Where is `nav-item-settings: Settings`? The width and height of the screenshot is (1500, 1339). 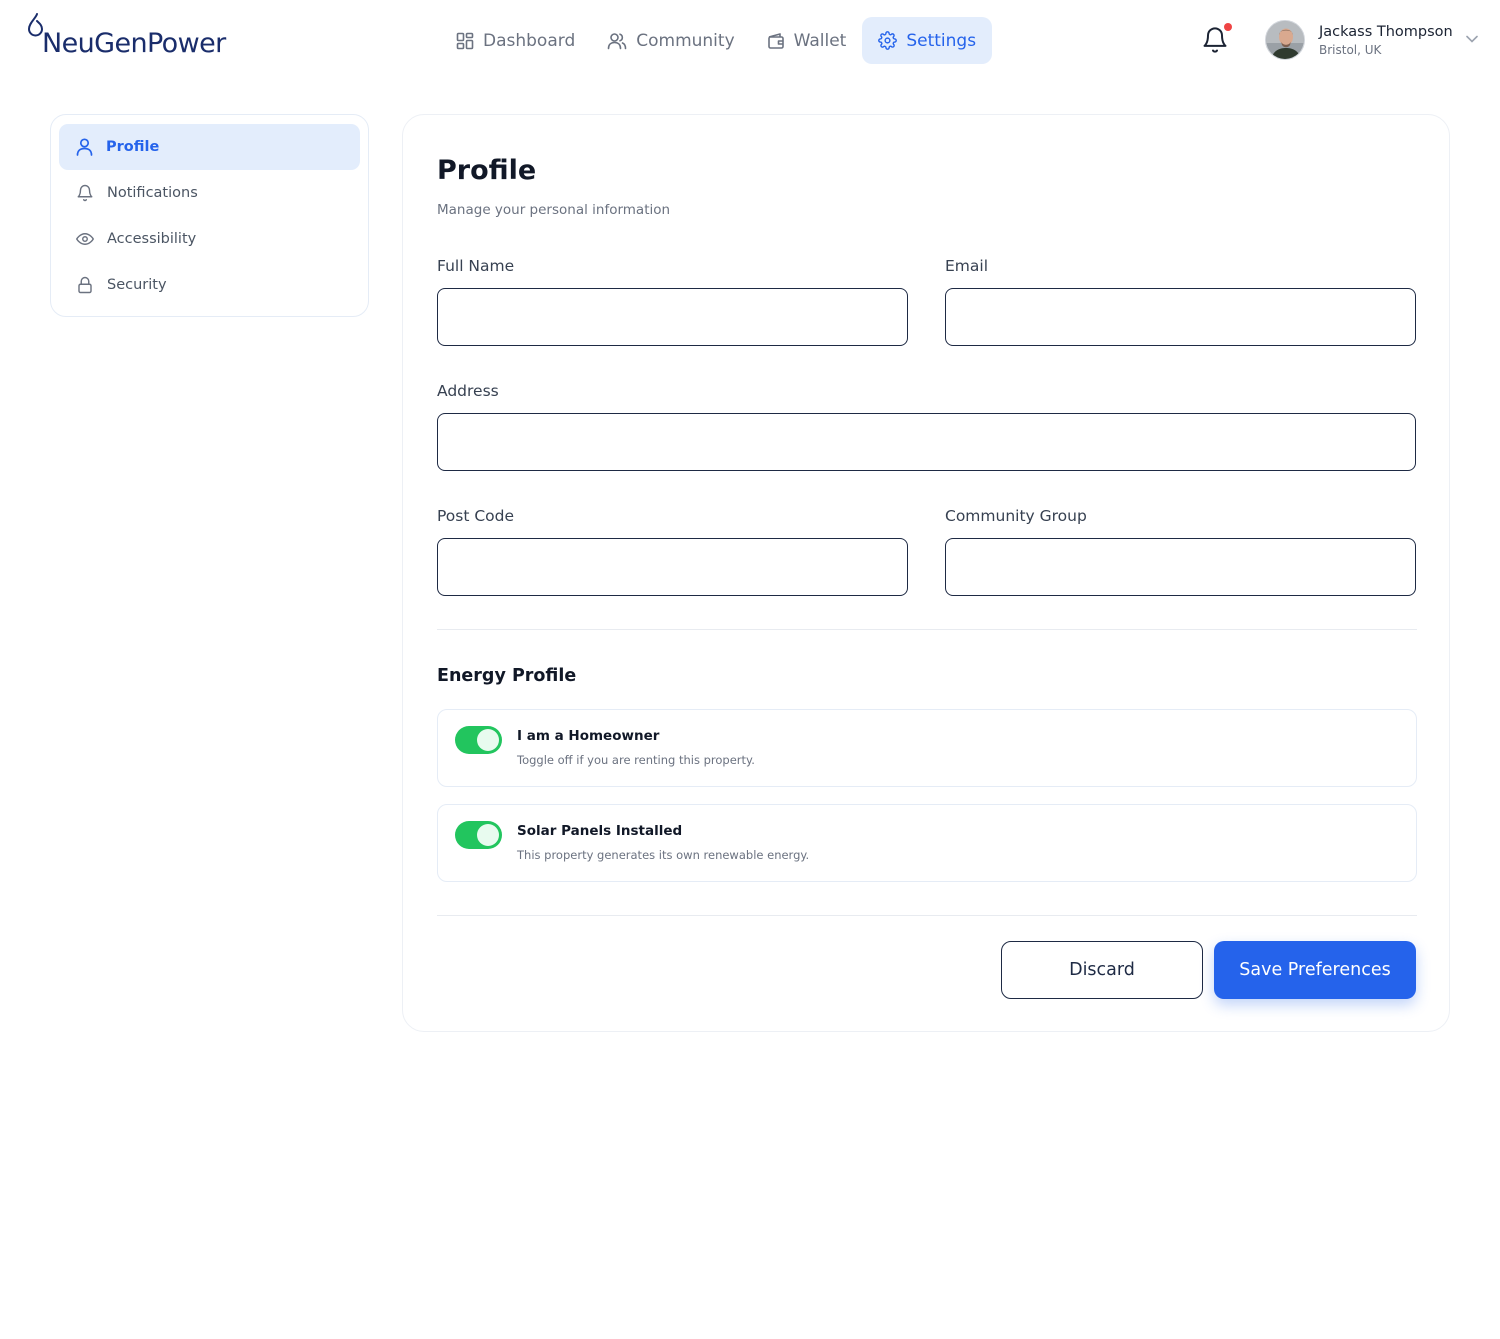 nav-item-settings: Settings is located at coordinates (927, 40).